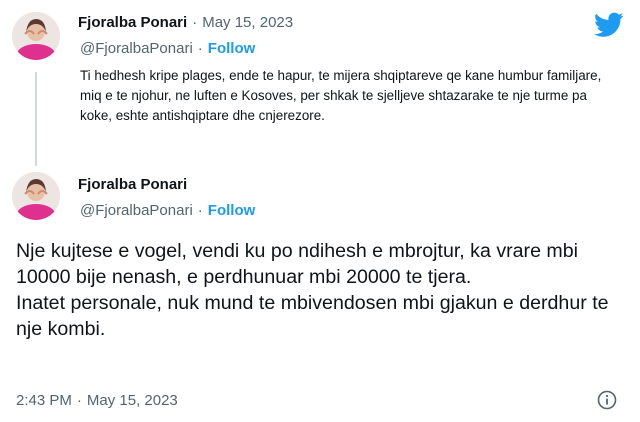 The width and height of the screenshot is (640, 422). What do you see at coordinates (609, 25) in the screenshot?
I see `twitter-bird-icon` at bounding box center [609, 25].